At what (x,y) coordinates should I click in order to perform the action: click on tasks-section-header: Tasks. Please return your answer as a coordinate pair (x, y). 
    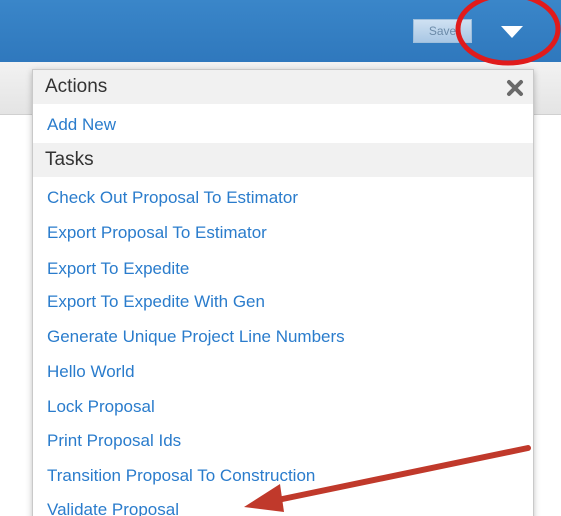
    Looking at the image, I should click on (283, 160).